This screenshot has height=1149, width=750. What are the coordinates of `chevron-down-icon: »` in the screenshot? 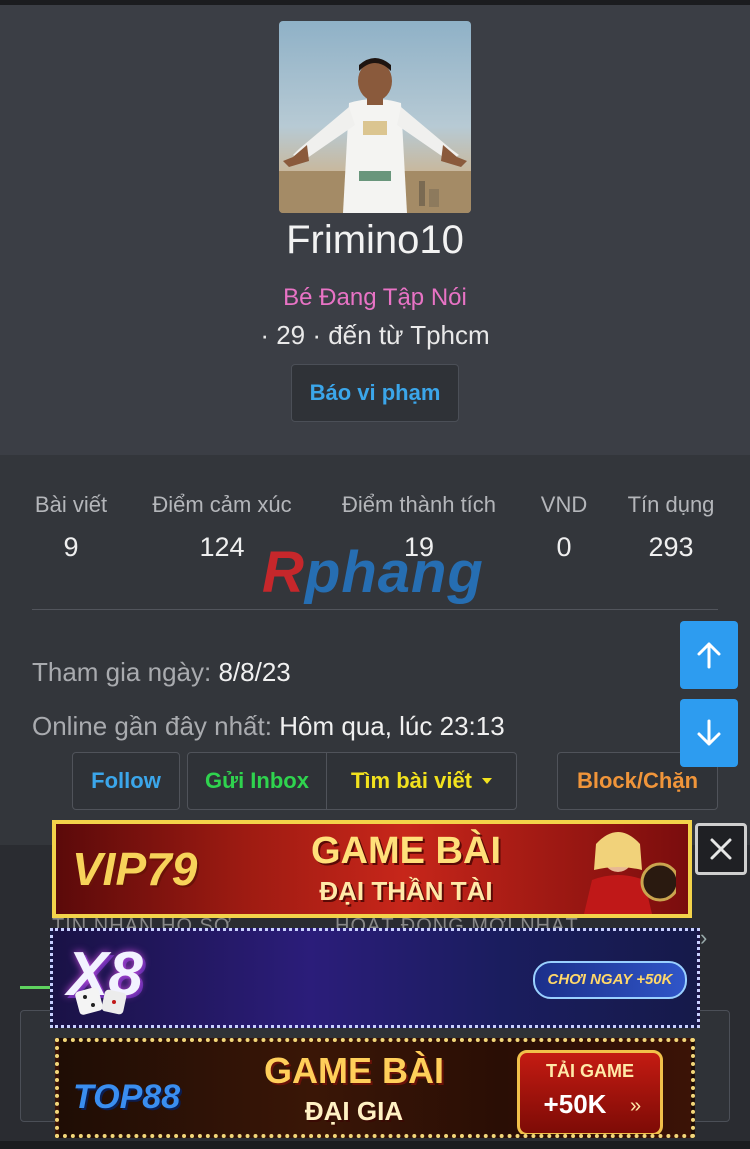 It's located at (636, 1106).